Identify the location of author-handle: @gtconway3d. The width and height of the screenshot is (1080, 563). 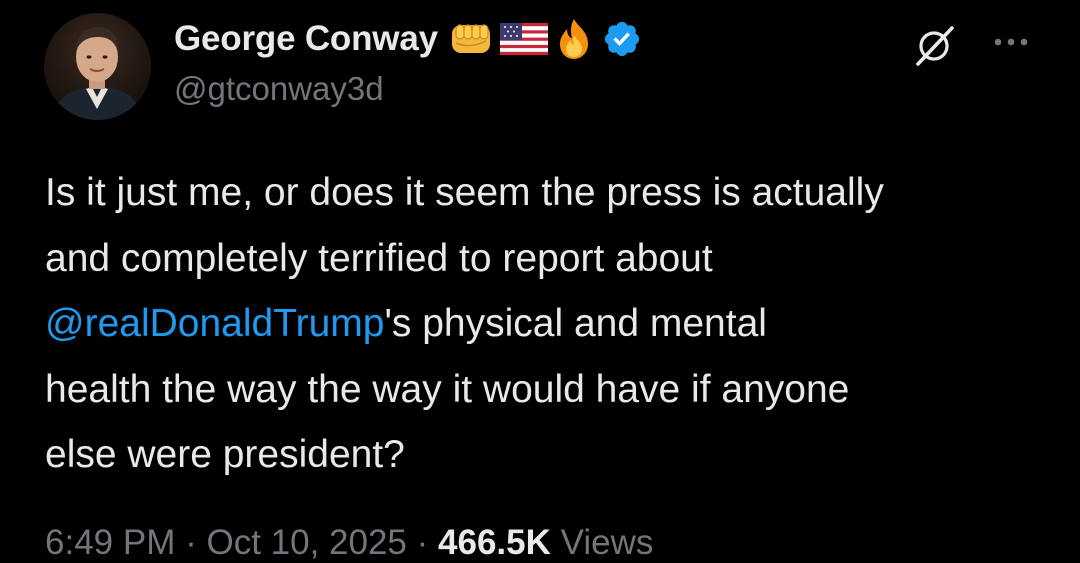
(279, 89).